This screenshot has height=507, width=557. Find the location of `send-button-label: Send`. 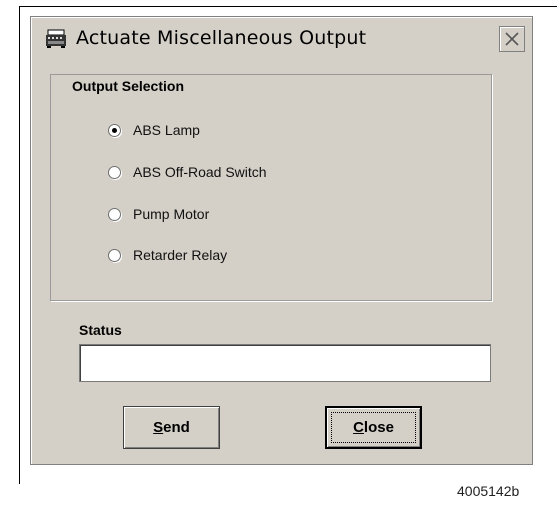

send-button-label: Send is located at coordinates (171, 427).